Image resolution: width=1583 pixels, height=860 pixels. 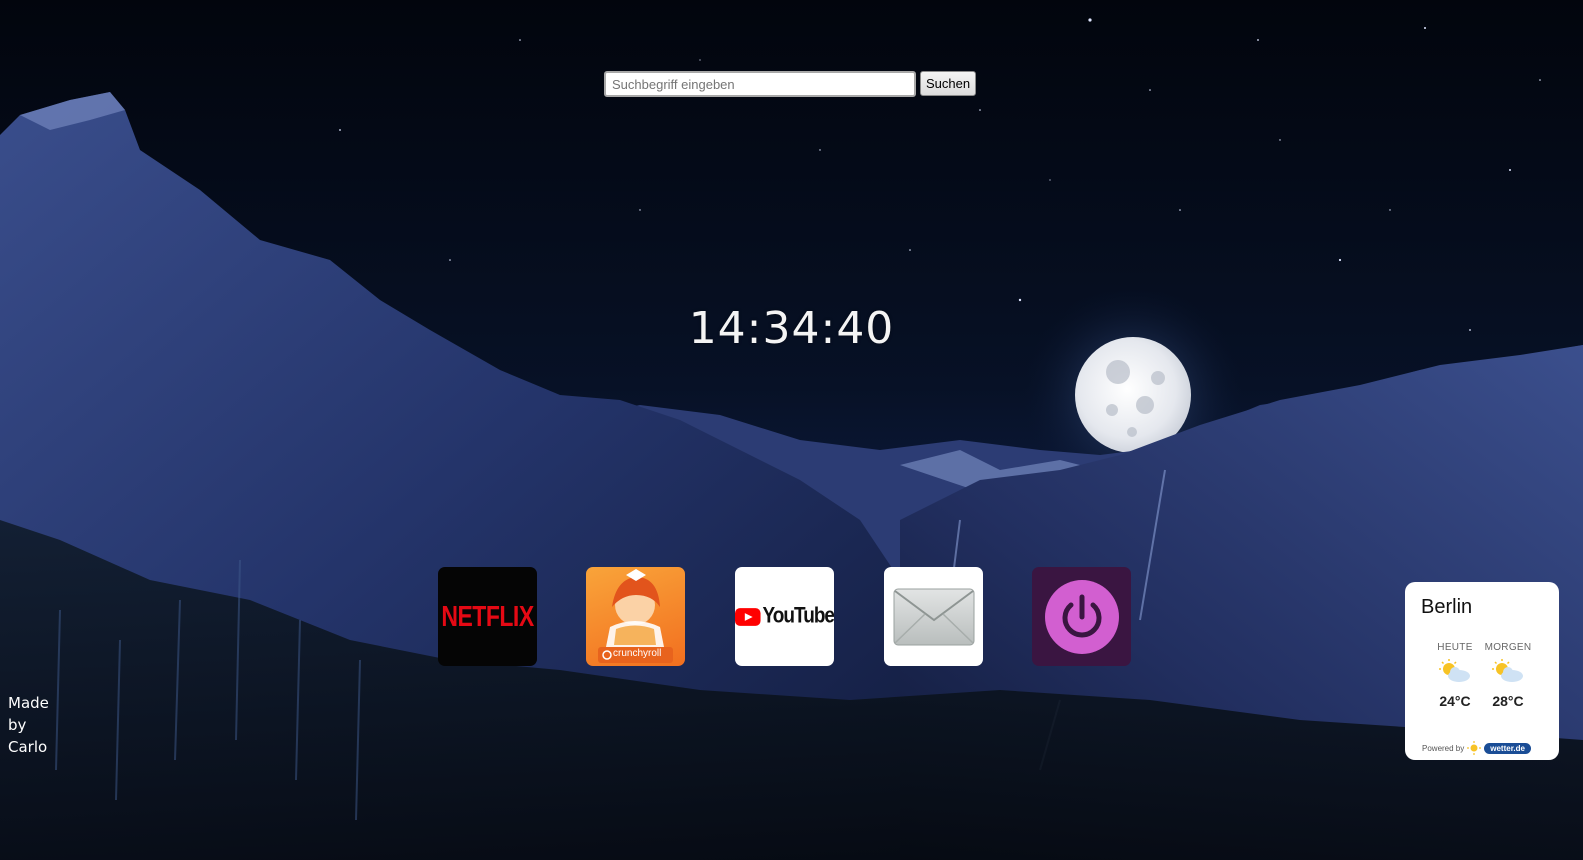 I want to click on weather-powered-by: Powered by wetter.de, so click(x=1476, y=748).